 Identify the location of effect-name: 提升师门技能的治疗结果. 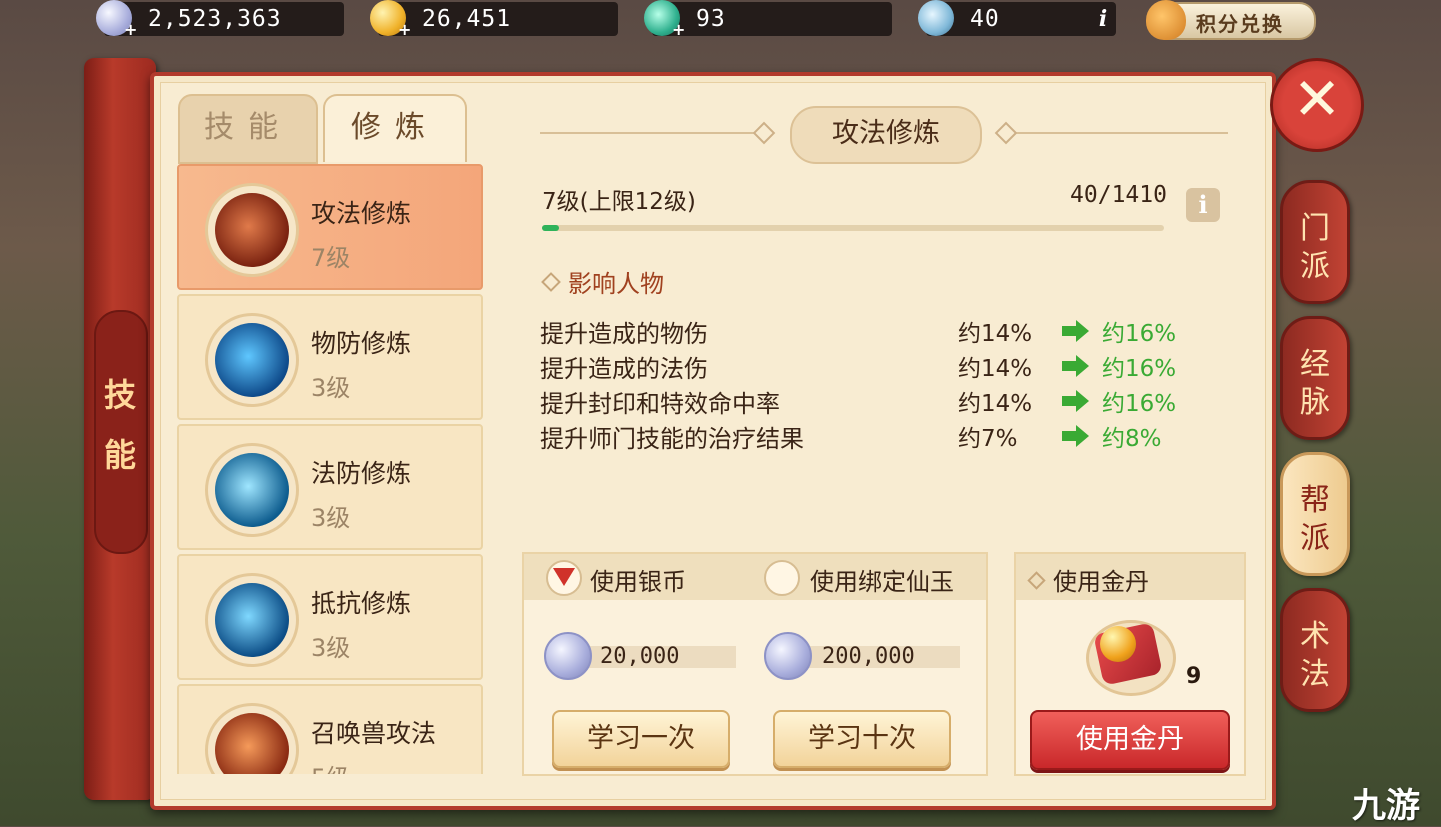
(672, 439).